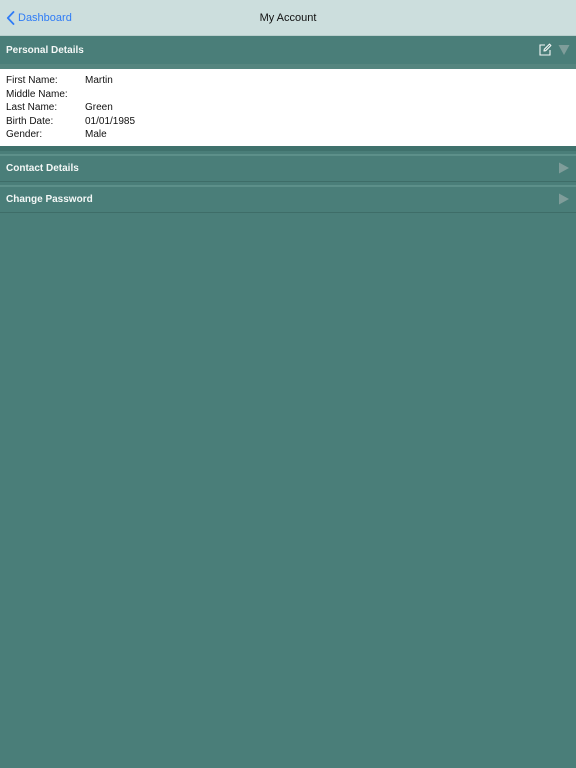 The image size is (576, 768). I want to click on field-value: 01/01/1985, so click(110, 121).